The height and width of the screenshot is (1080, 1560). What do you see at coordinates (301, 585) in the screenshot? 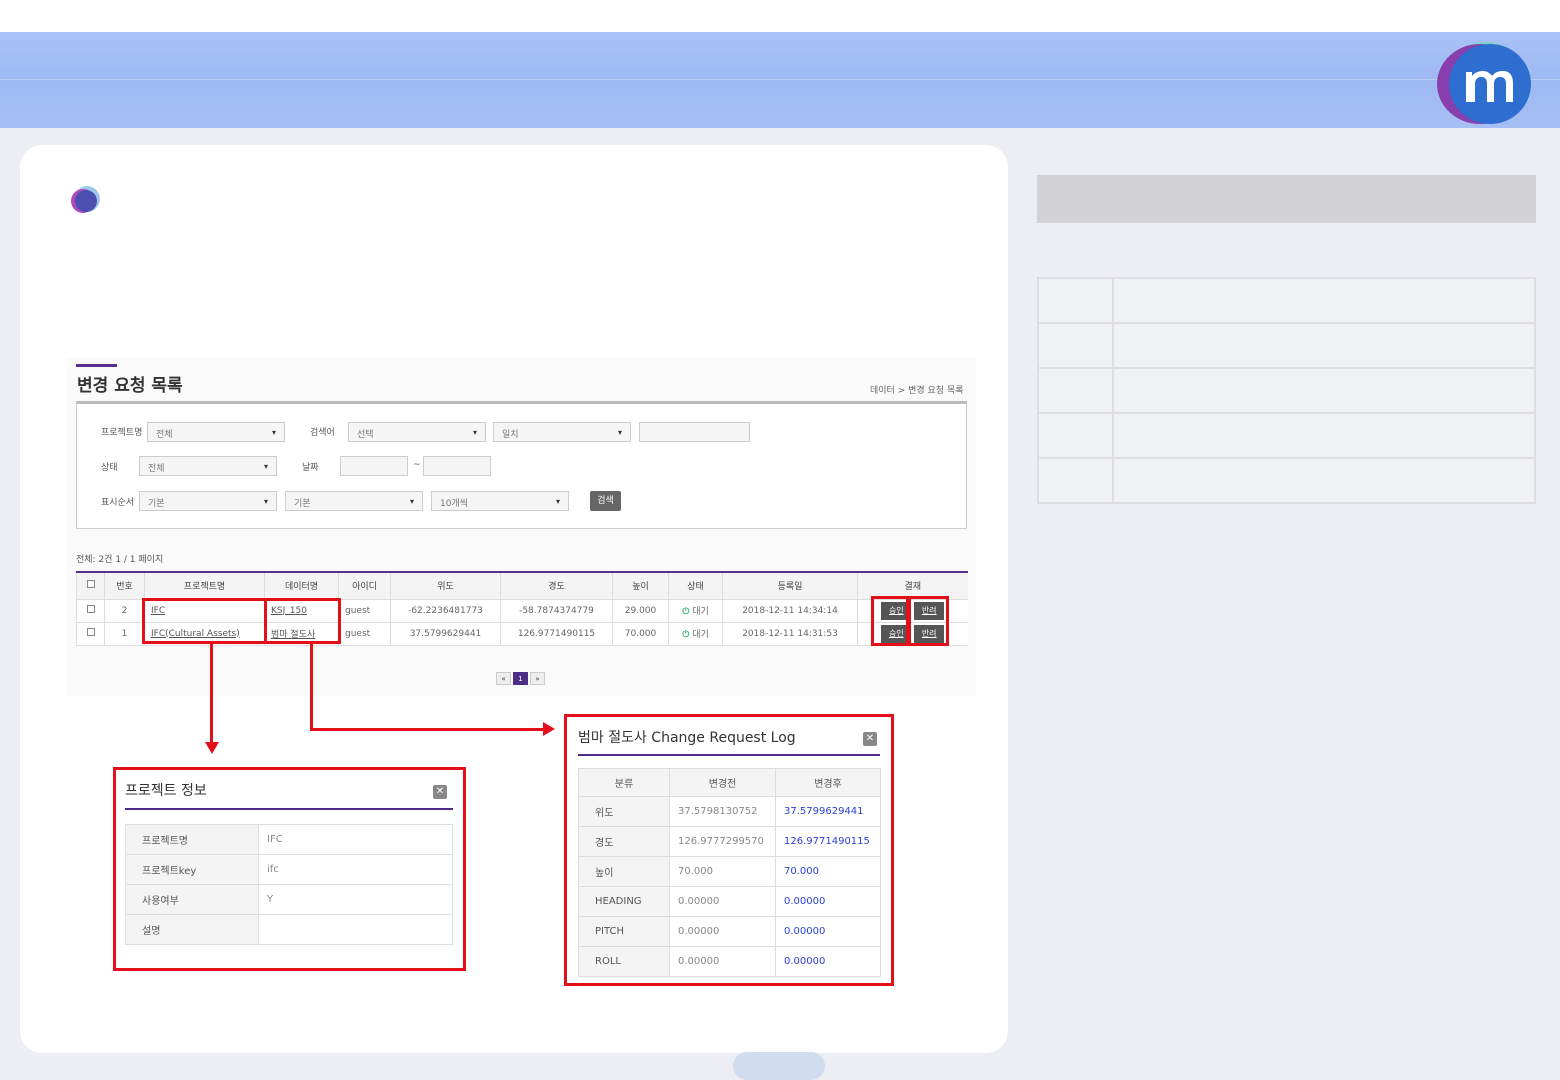
I see `col-header: 데이터명` at bounding box center [301, 585].